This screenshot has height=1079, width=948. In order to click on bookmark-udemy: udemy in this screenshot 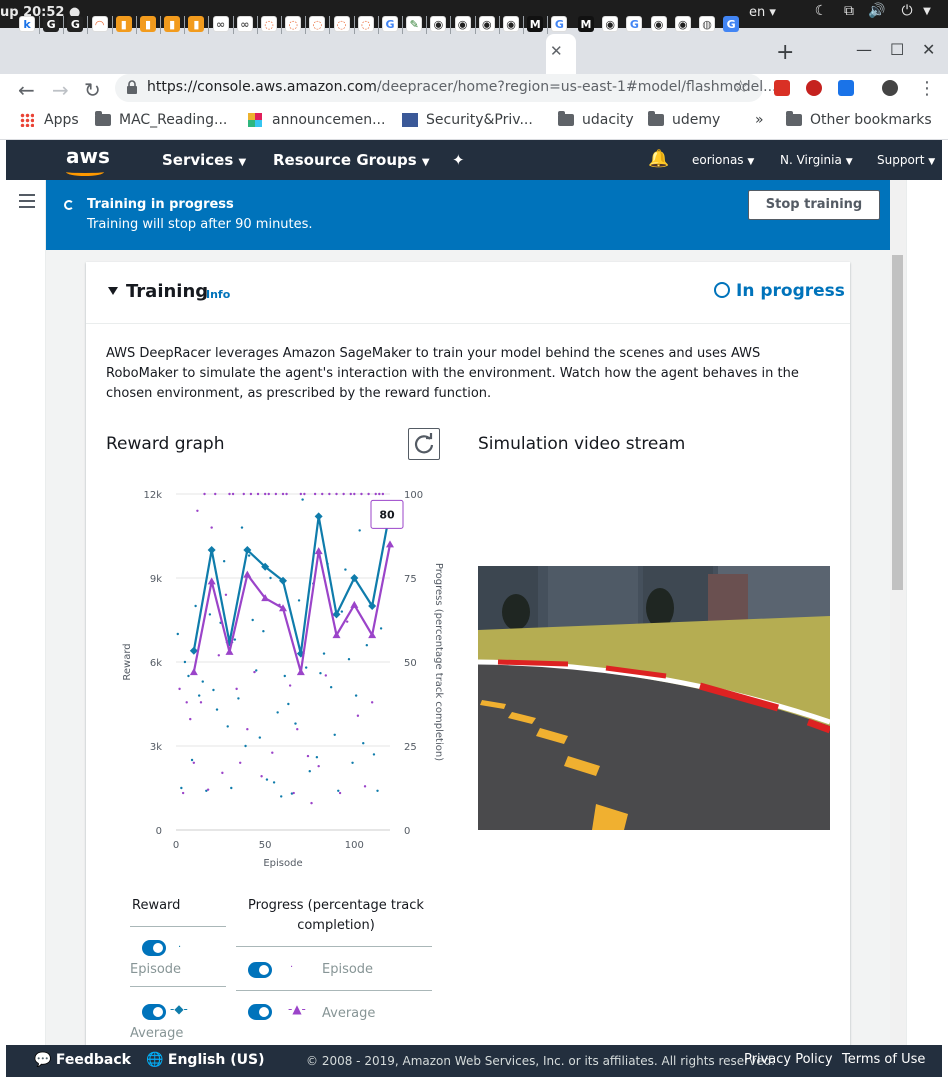, I will do `click(684, 119)`.